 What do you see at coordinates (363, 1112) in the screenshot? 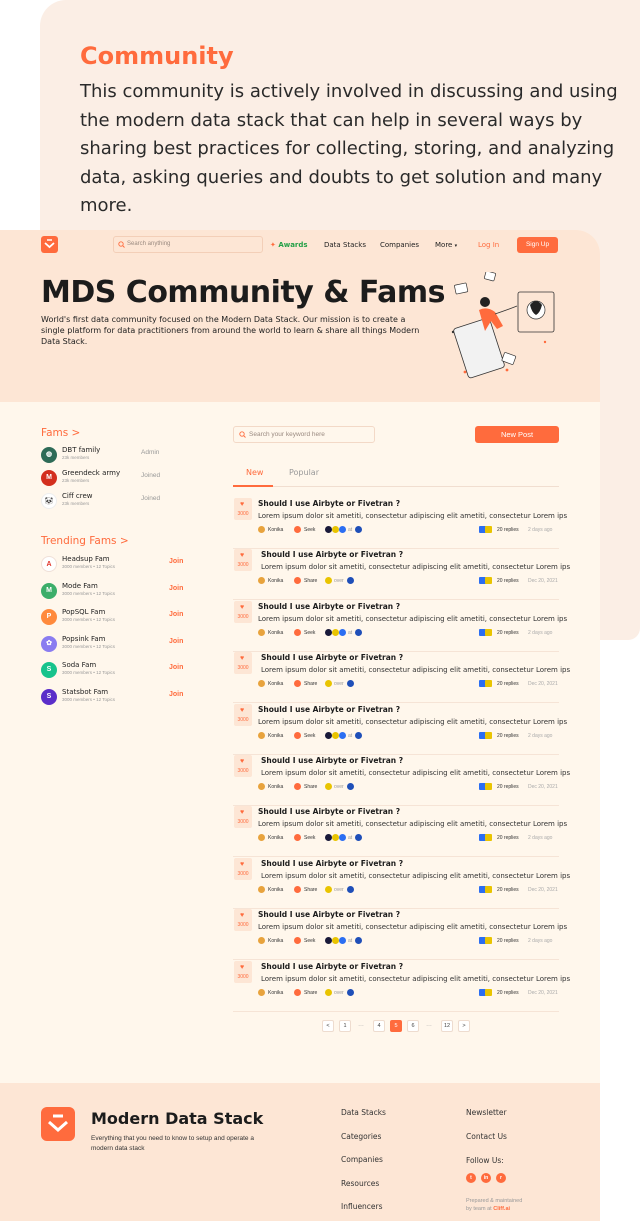
I see `footer-link: Data Stacks` at bounding box center [363, 1112].